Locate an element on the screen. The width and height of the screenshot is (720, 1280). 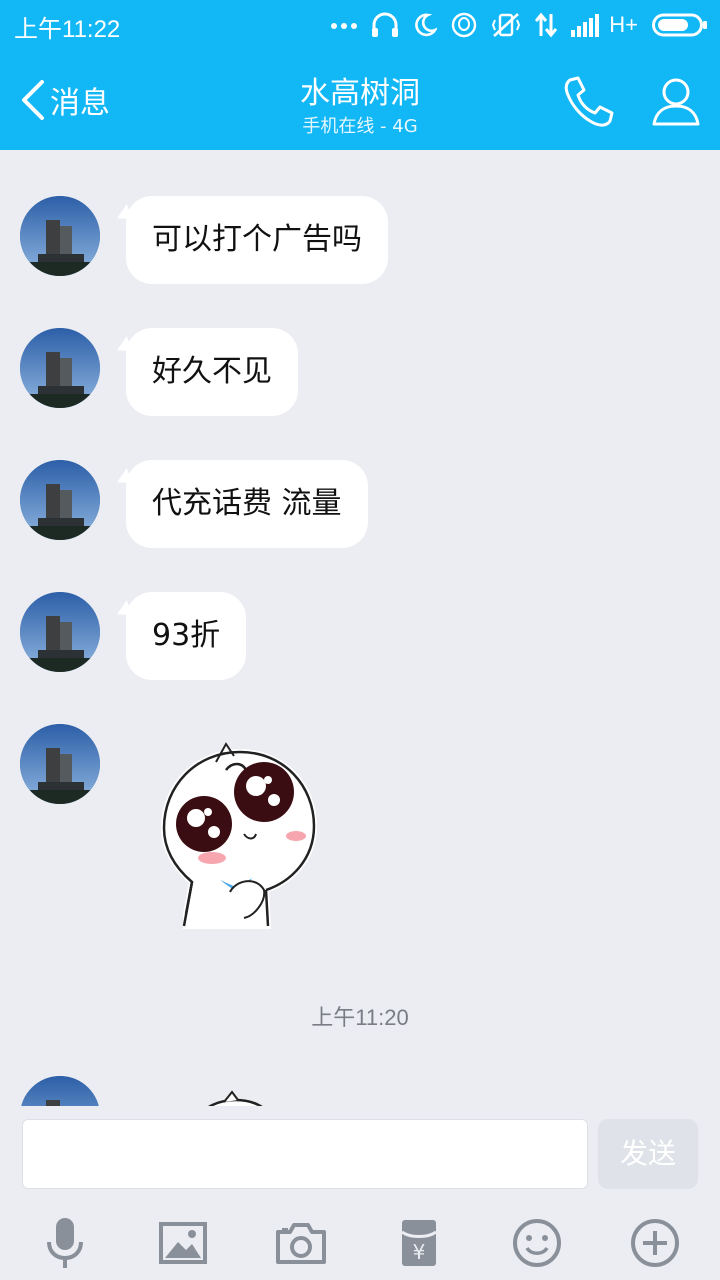
status-bar: 上午11:22 H+ is located at coordinates (360, 25).